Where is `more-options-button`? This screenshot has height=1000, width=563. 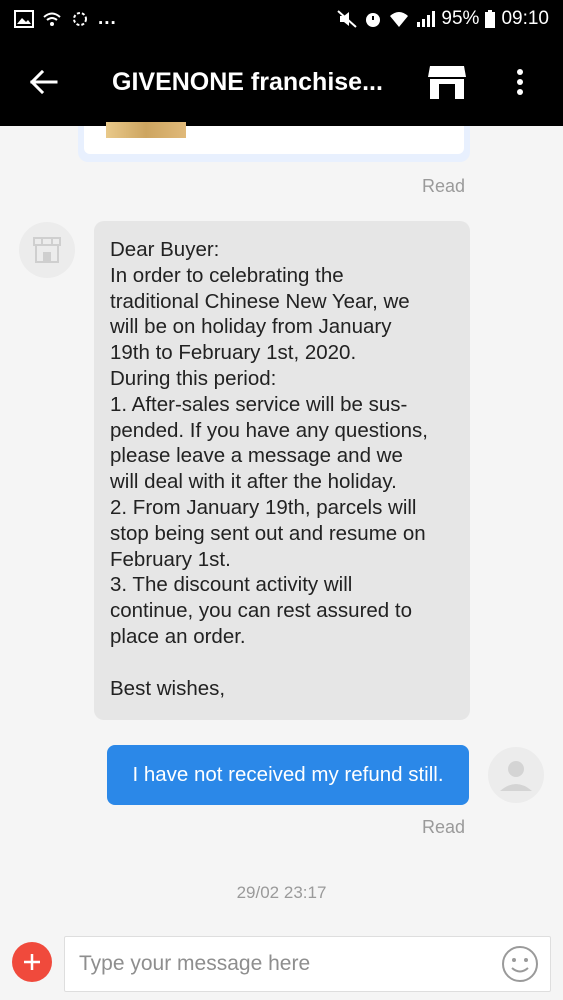
more-options-button is located at coordinates (520, 82).